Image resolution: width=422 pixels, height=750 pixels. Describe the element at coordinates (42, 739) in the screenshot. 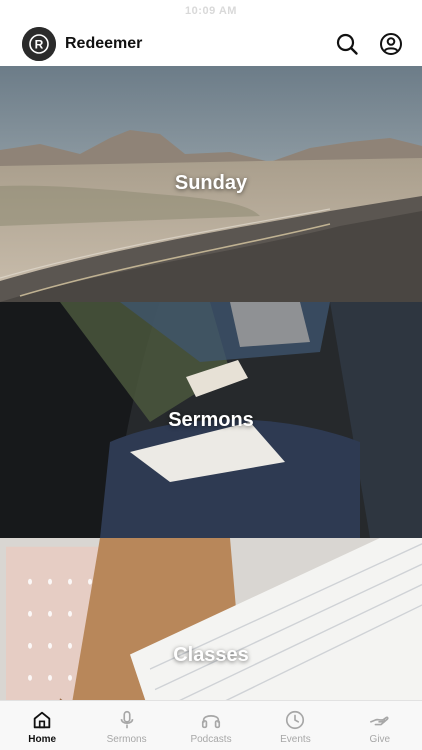

I see `tab-home-label: Home` at that location.